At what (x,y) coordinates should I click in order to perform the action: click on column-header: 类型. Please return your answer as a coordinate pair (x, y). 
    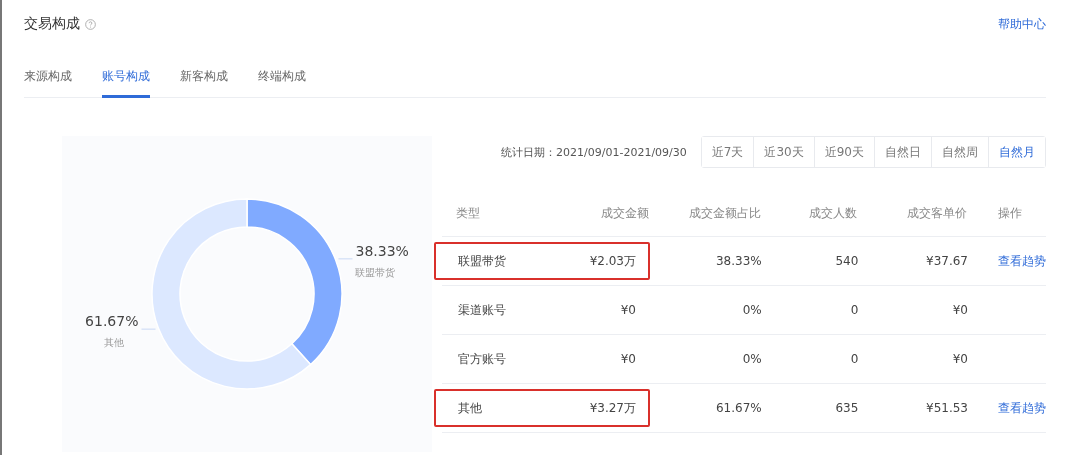
    Looking at the image, I should click on (468, 212).